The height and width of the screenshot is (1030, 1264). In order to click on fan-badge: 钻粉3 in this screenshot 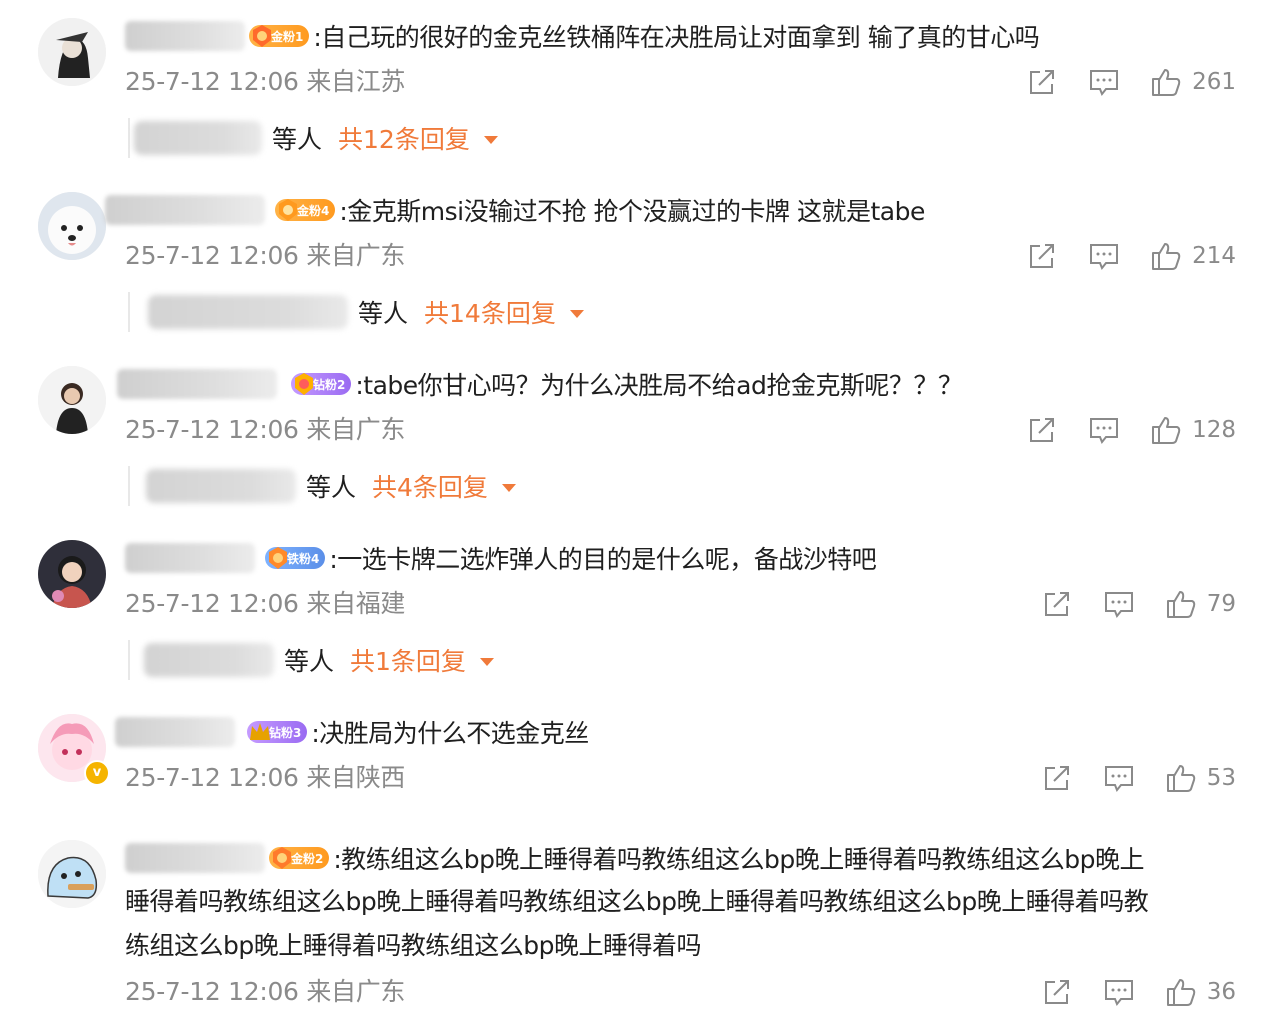, I will do `click(277, 732)`.